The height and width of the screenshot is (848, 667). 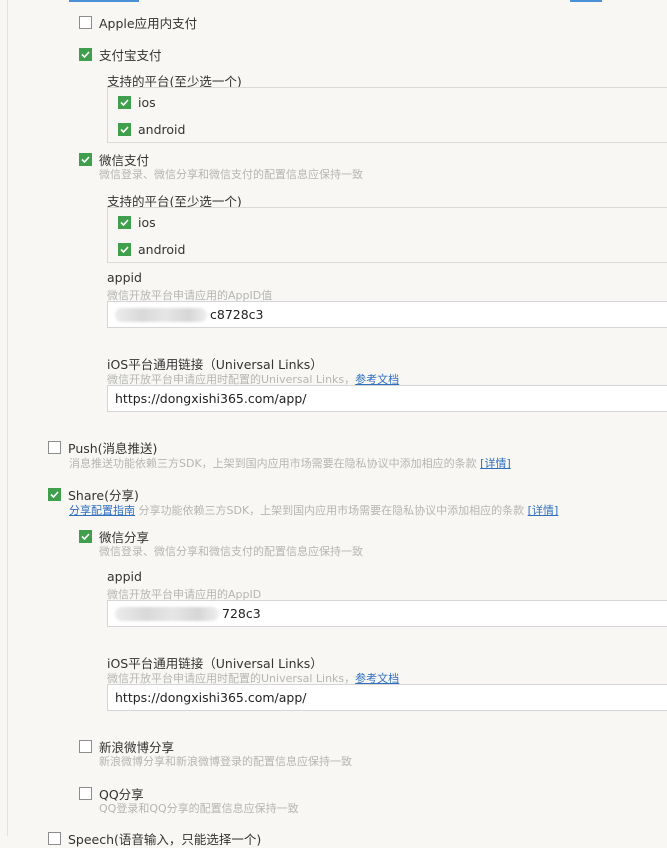 What do you see at coordinates (85, 22) in the screenshot?
I see `apple-iap-checkbox` at bounding box center [85, 22].